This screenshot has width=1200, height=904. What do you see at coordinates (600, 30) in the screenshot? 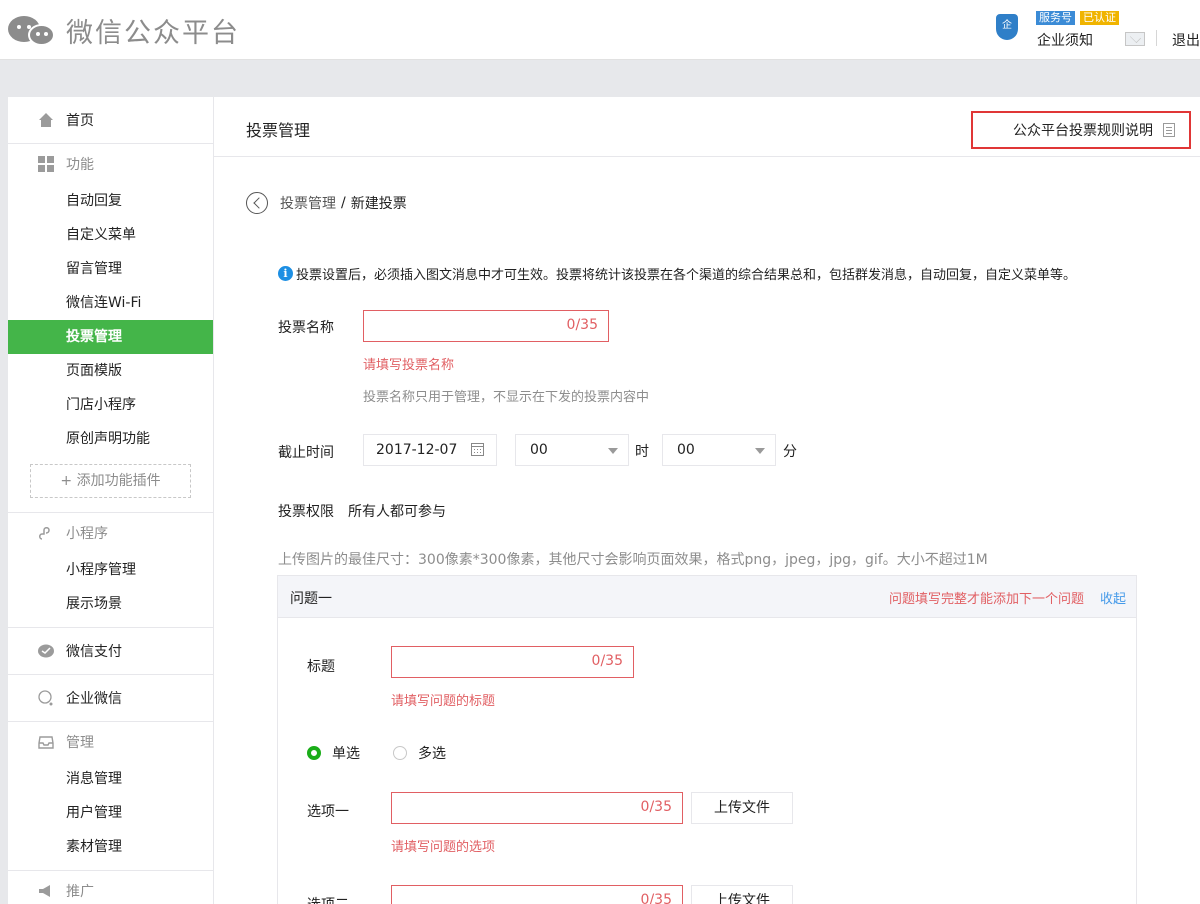
I see `top-bar: 微信公众平台 企 服务号 已认证 企业须知 退出` at bounding box center [600, 30].